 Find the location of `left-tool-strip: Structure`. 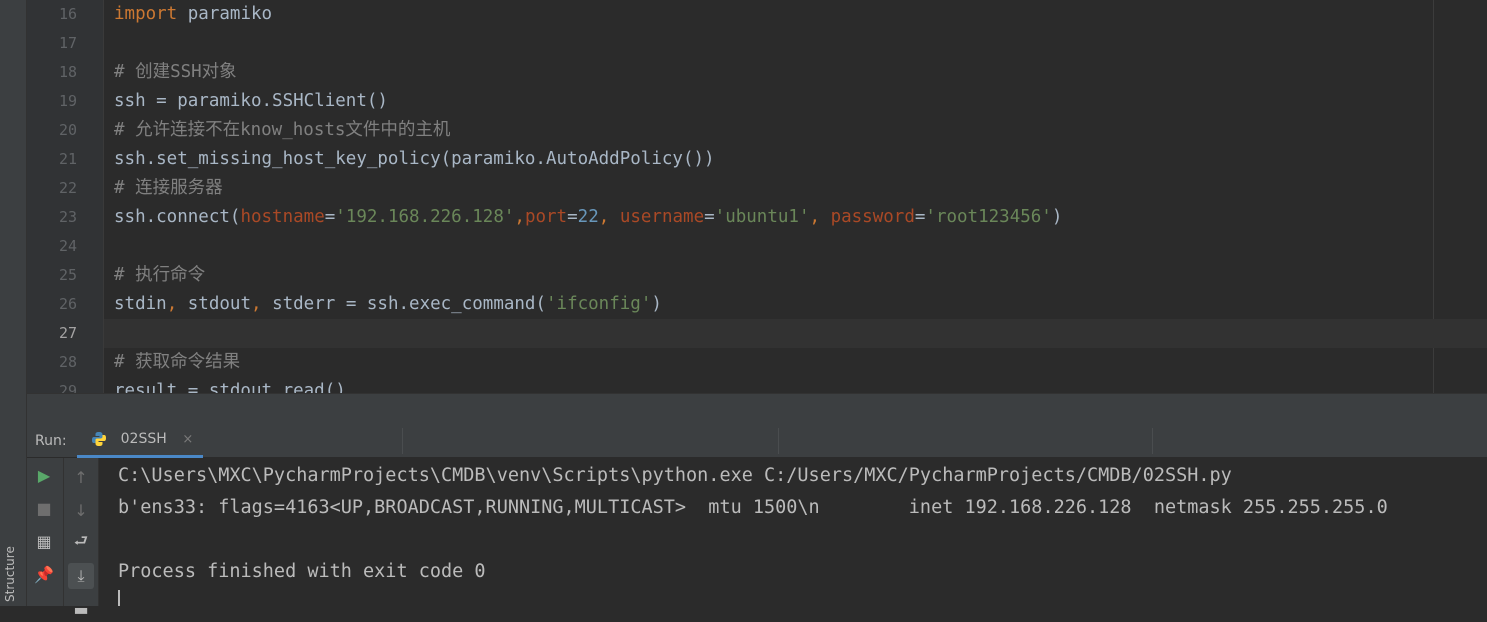

left-tool-strip: Structure is located at coordinates (13, 303).